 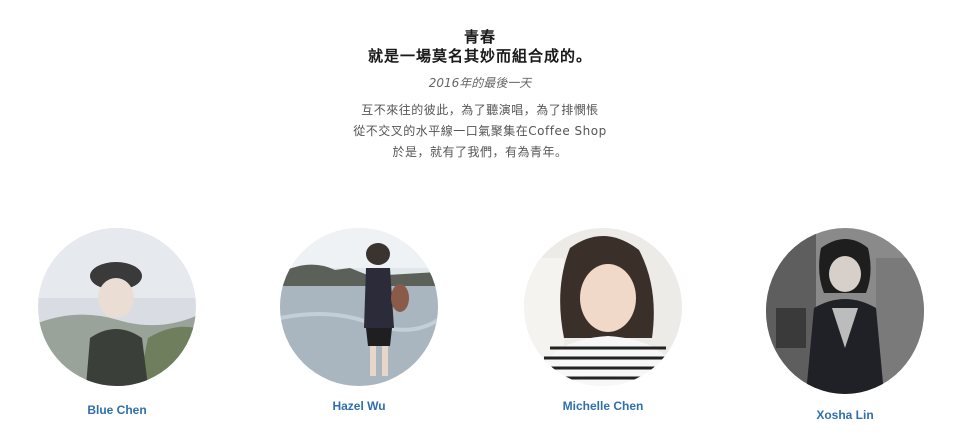 What do you see at coordinates (479, 56) in the screenshot?
I see `page-subtitle: 就是一場莫名其妙而組合成的。` at bounding box center [479, 56].